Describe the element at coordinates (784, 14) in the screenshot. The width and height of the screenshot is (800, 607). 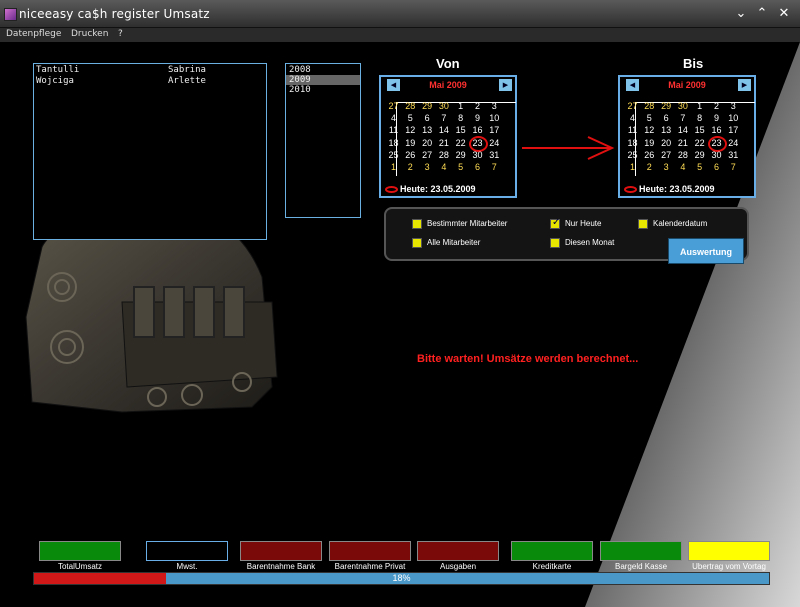
I see `close-icon: ✕` at that location.